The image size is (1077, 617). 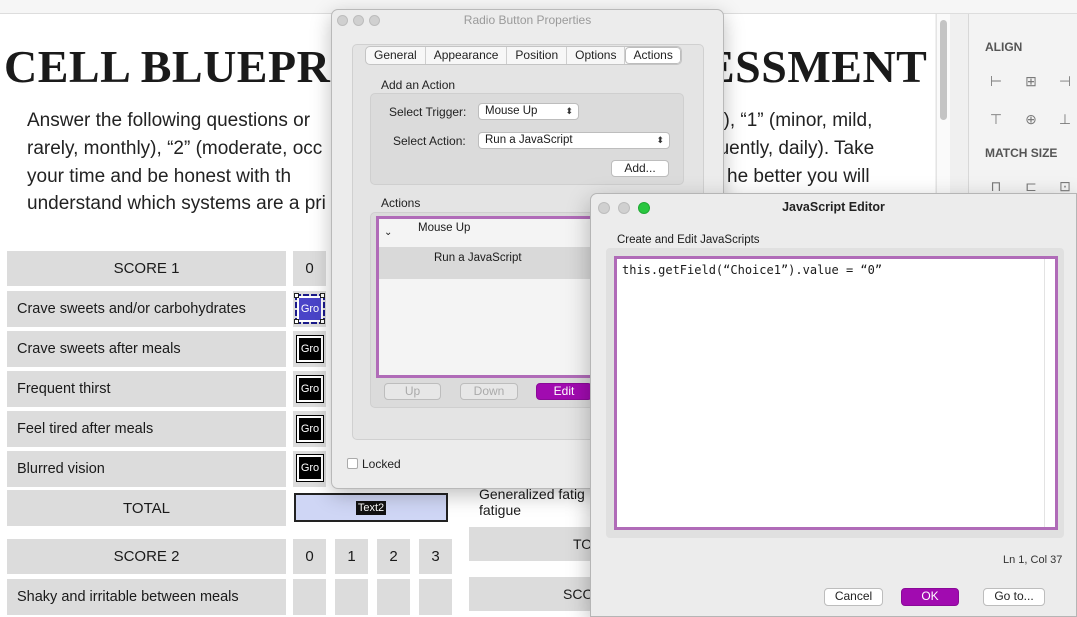 I want to click on editor-margin-line, so click(x=1044, y=393).